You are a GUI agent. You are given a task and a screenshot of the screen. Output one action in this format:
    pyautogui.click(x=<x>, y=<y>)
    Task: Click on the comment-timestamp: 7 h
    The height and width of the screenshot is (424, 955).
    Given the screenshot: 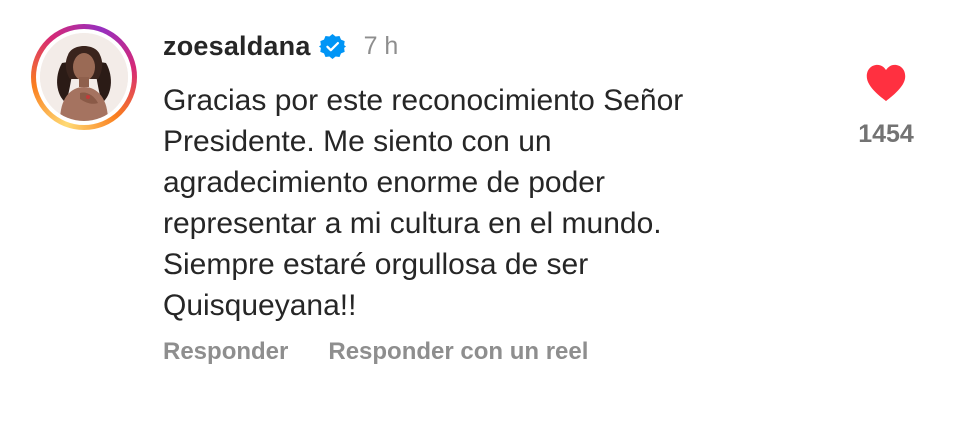 What is the action you would take?
    pyautogui.click(x=381, y=45)
    